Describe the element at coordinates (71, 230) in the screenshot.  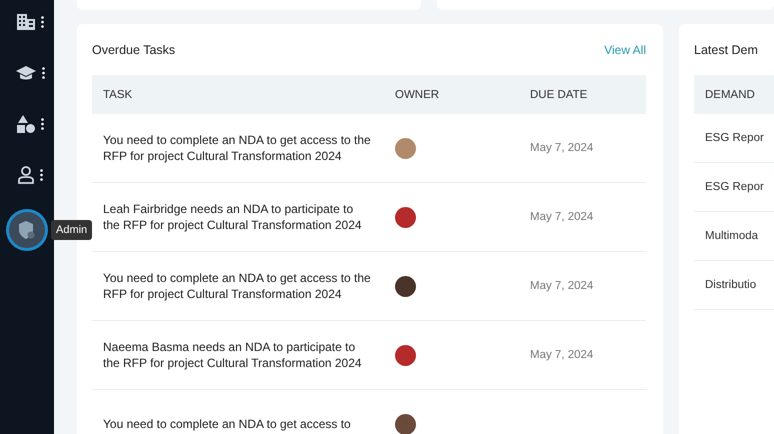
I see `tooltip: Admin` at that location.